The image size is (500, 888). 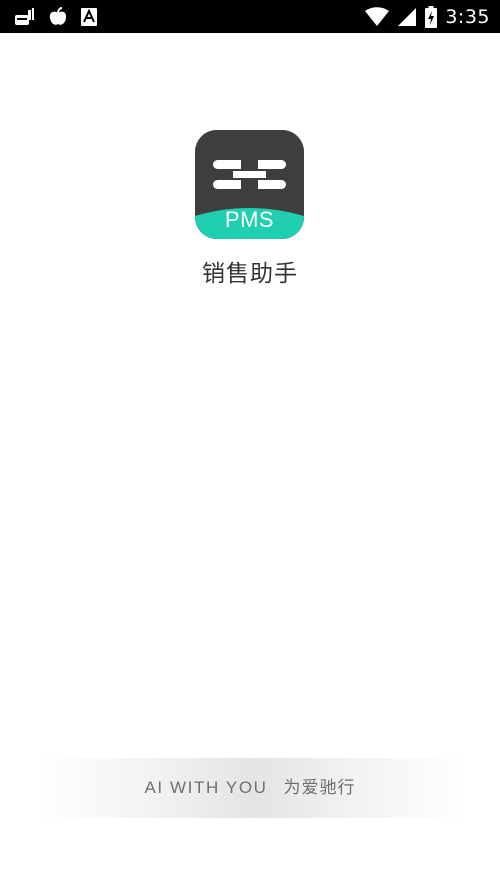 I want to click on battery-charging-icon, so click(x=431, y=17).